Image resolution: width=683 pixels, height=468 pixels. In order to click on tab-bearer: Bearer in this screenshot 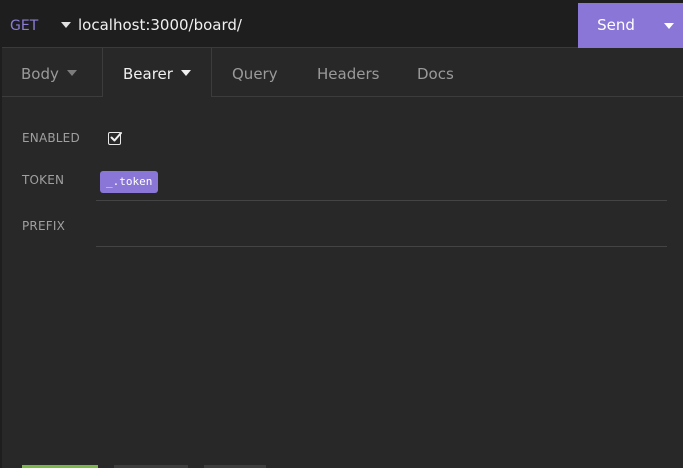, I will do `click(157, 72)`.